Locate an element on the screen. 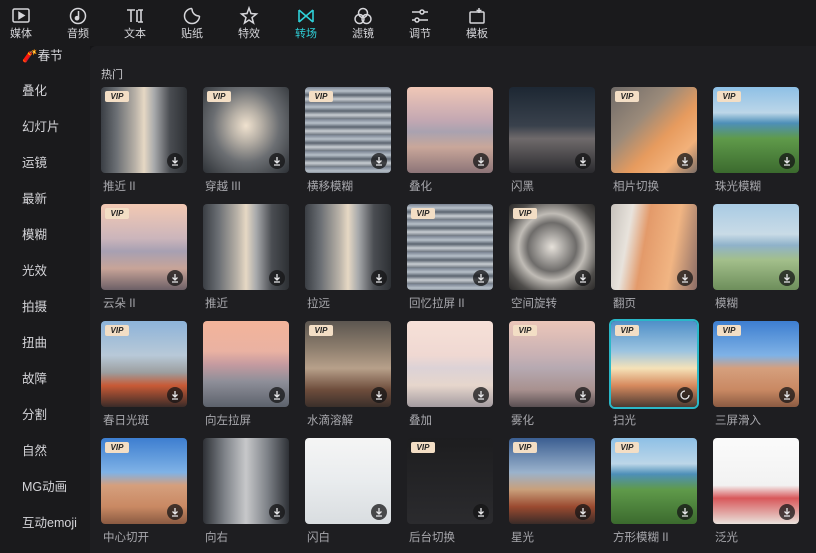  sidebar-item: 幻灯片 is located at coordinates (45, 127).